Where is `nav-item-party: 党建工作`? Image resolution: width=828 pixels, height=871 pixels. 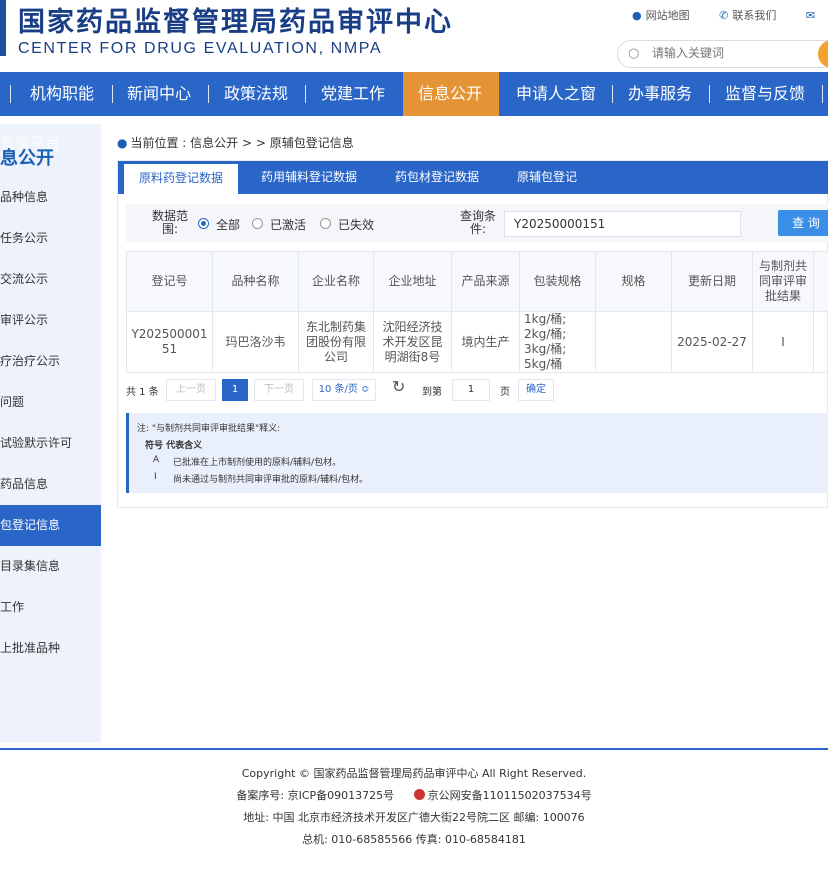
nav-item-party: 党建工作 is located at coordinates (353, 94).